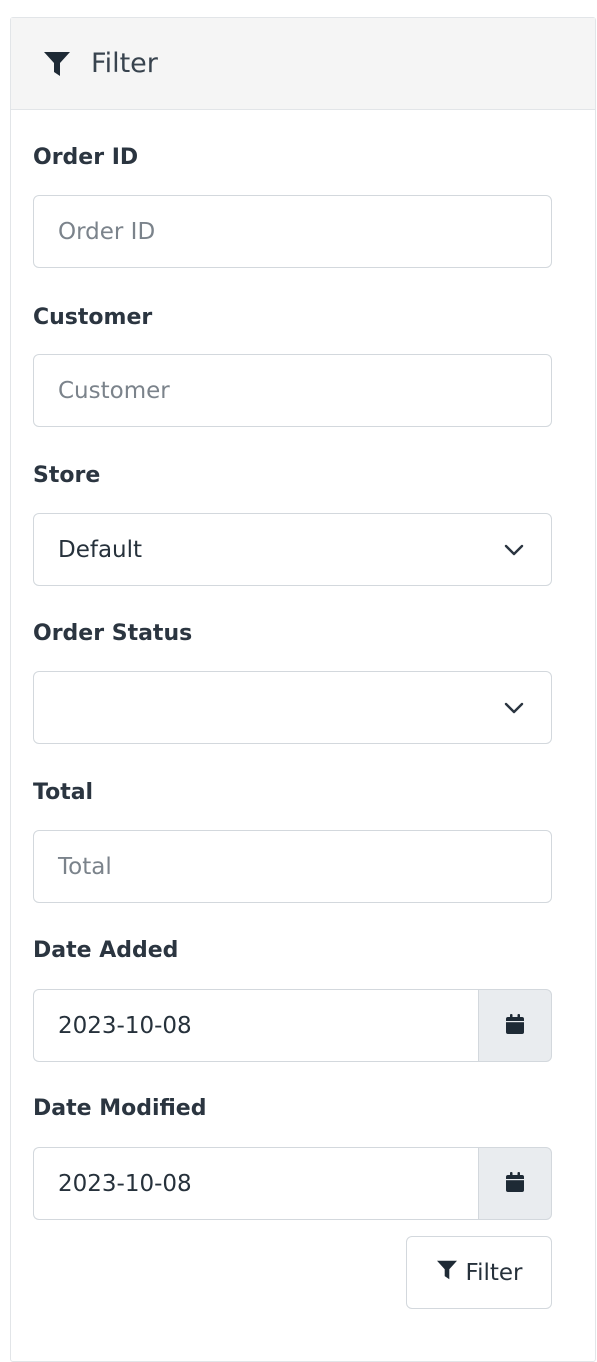 This screenshot has height=1362, width=597. Describe the element at coordinates (93, 317) in the screenshot. I see `customer-label: Customer` at that location.